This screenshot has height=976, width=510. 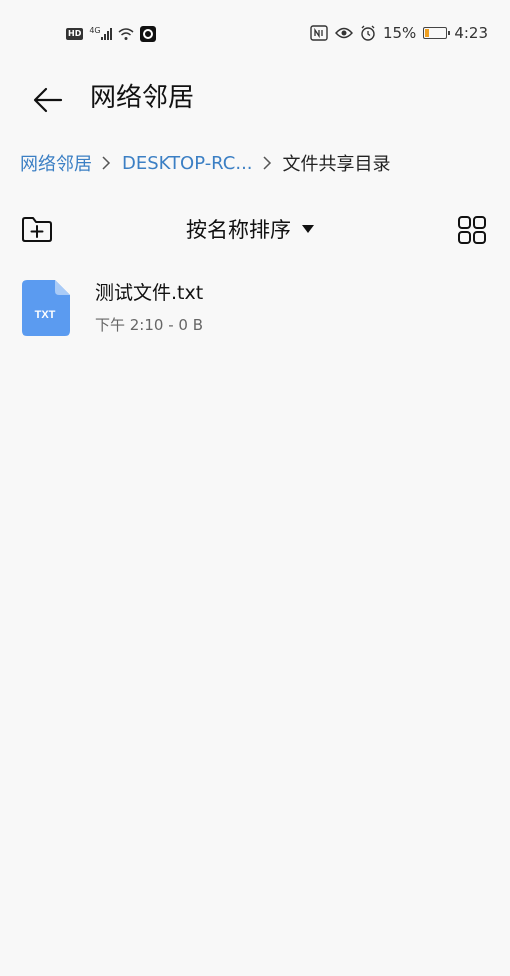 I want to click on page-title: 网络邻居, so click(x=142, y=98).